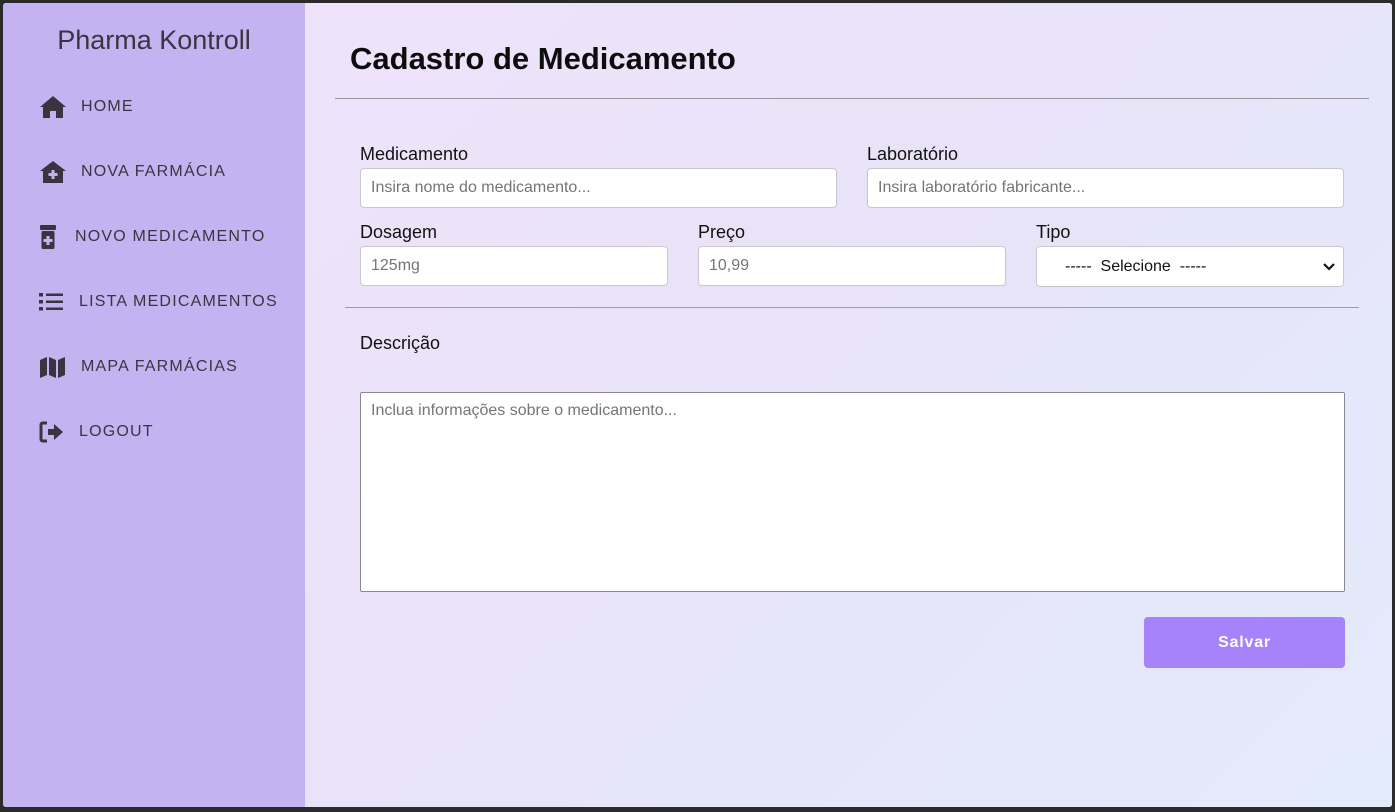 The width and height of the screenshot is (1395, 812). I want to click on sidebar-item-nova-farmacia: NOVA FARMÁCIA, so click(132, 172).